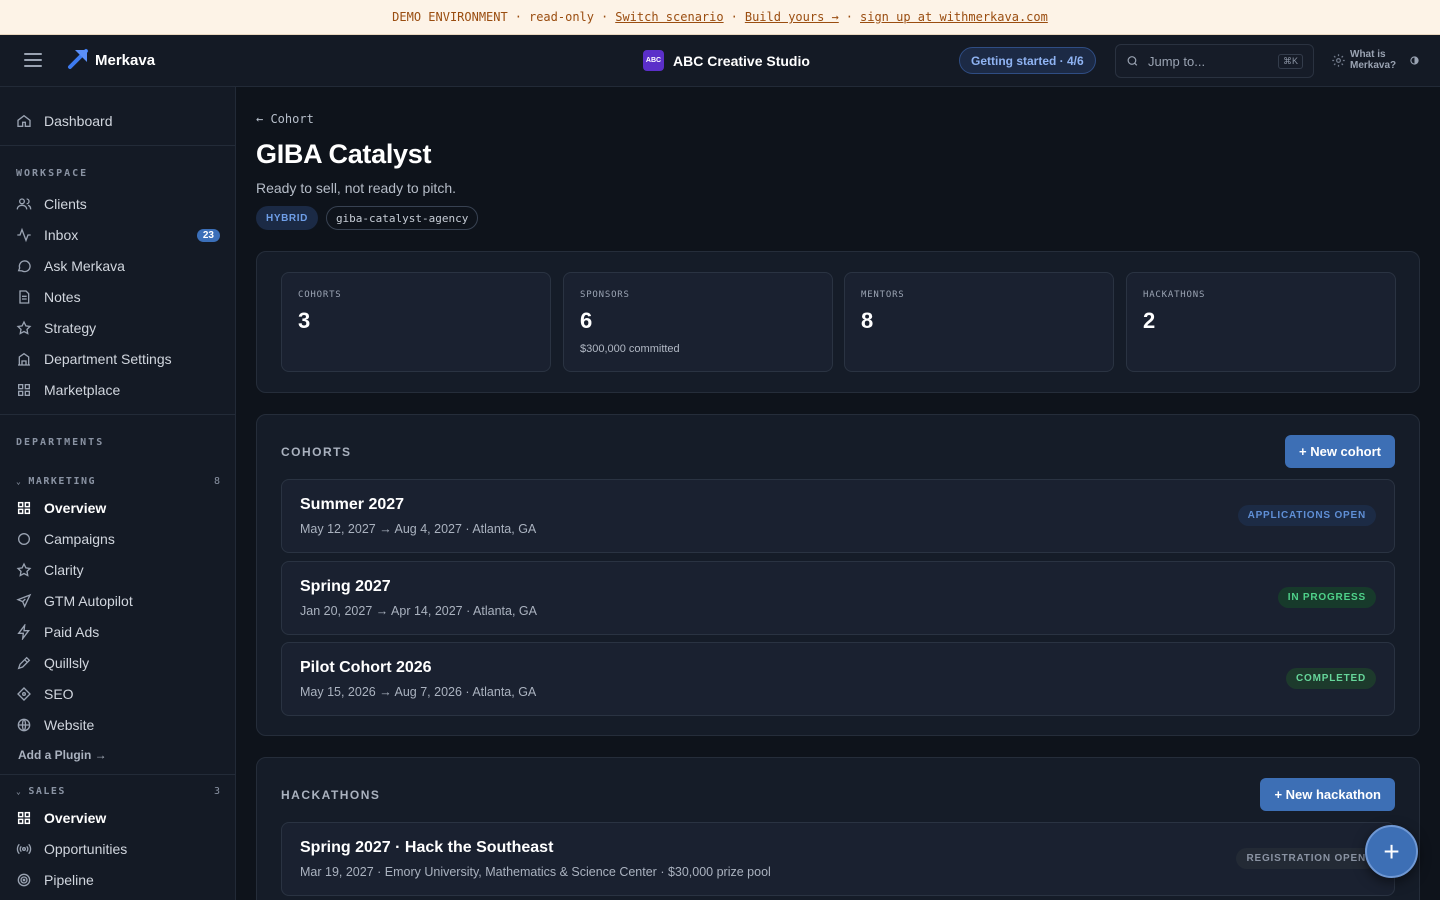  I want to click on logo-text: Merkava, so click(125, 60).